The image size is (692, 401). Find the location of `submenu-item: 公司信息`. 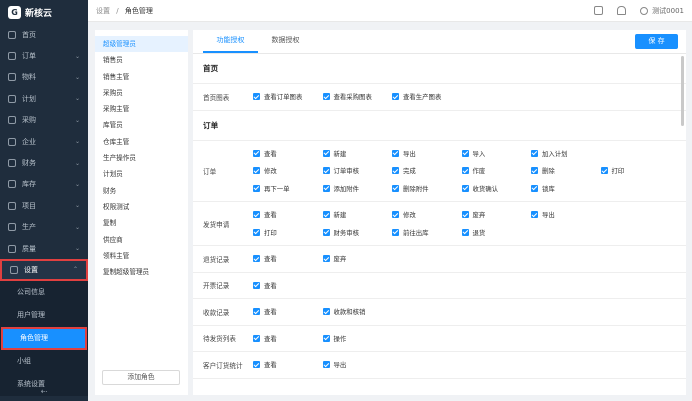

submenu-item: 公司信息 is located at coordinates (44, 292).